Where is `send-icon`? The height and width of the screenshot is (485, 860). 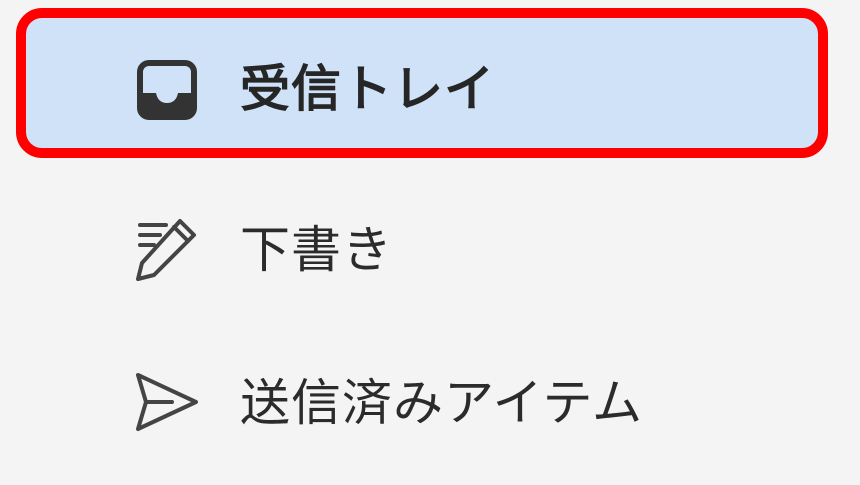 send-icon is located at coordinates (167, 402).